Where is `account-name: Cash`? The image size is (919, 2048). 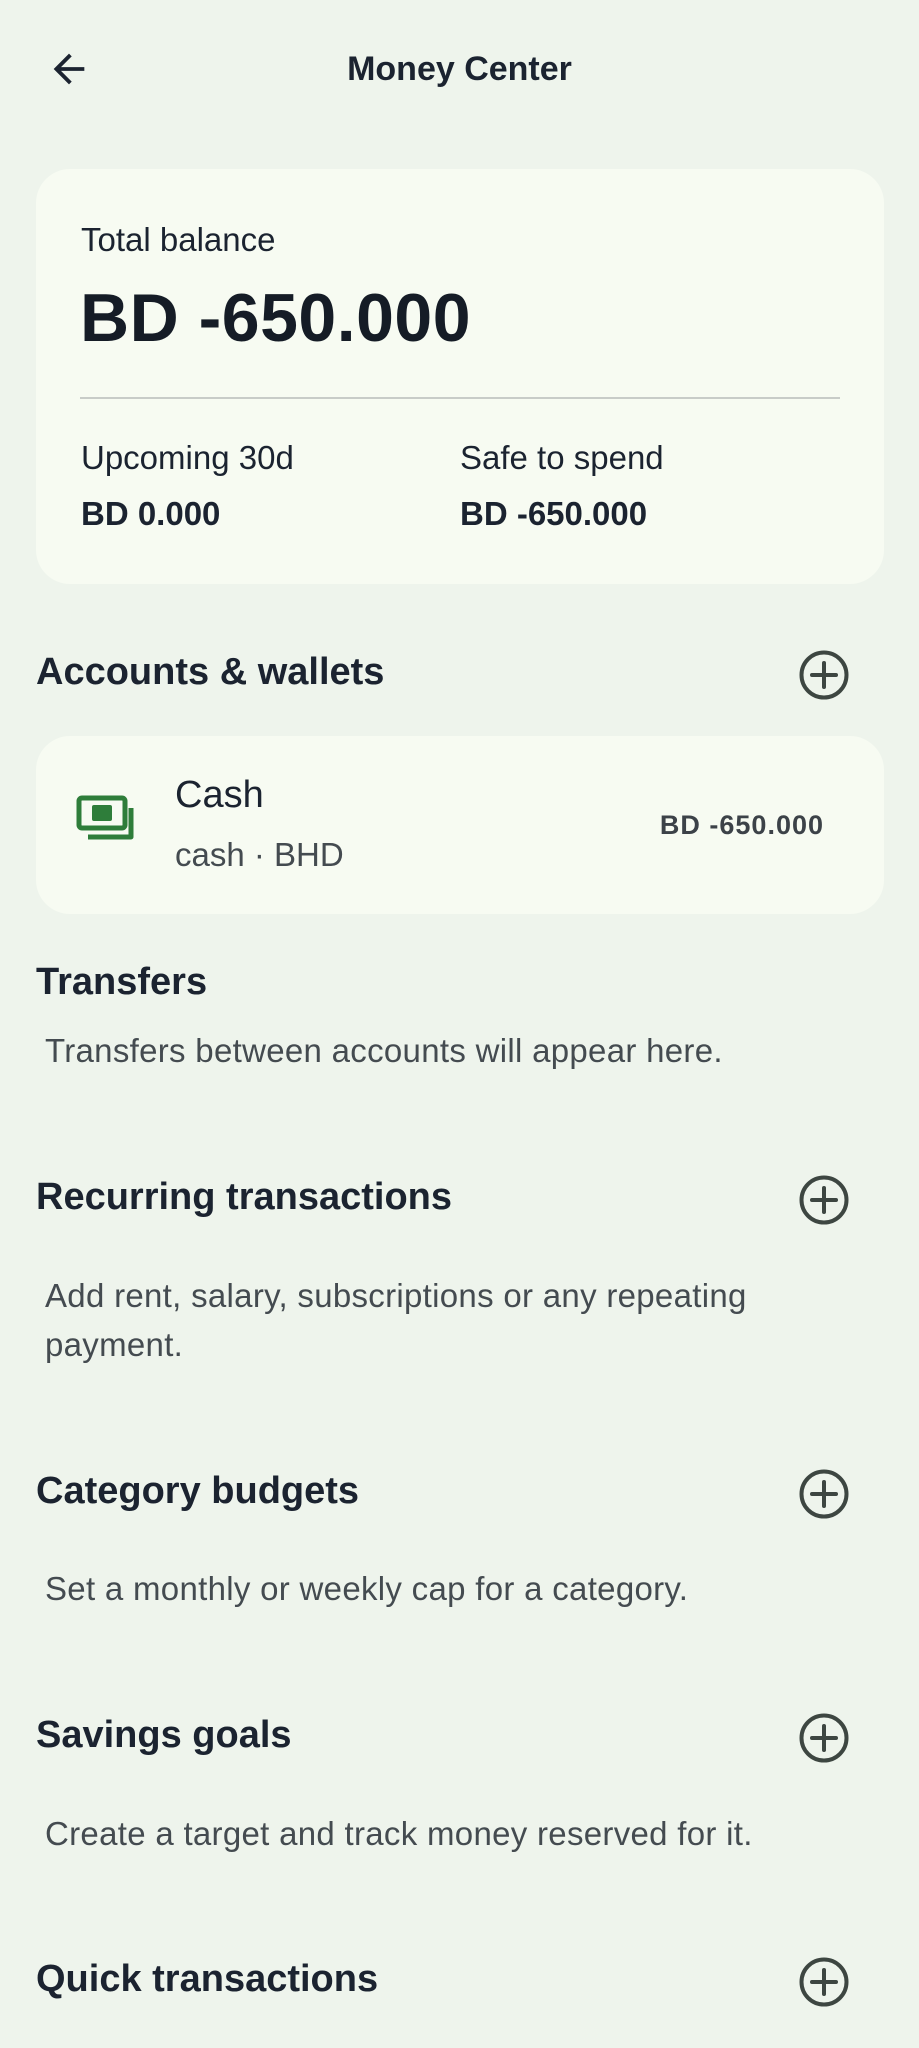 account-name: Cash is located at coordinates (219, 795).